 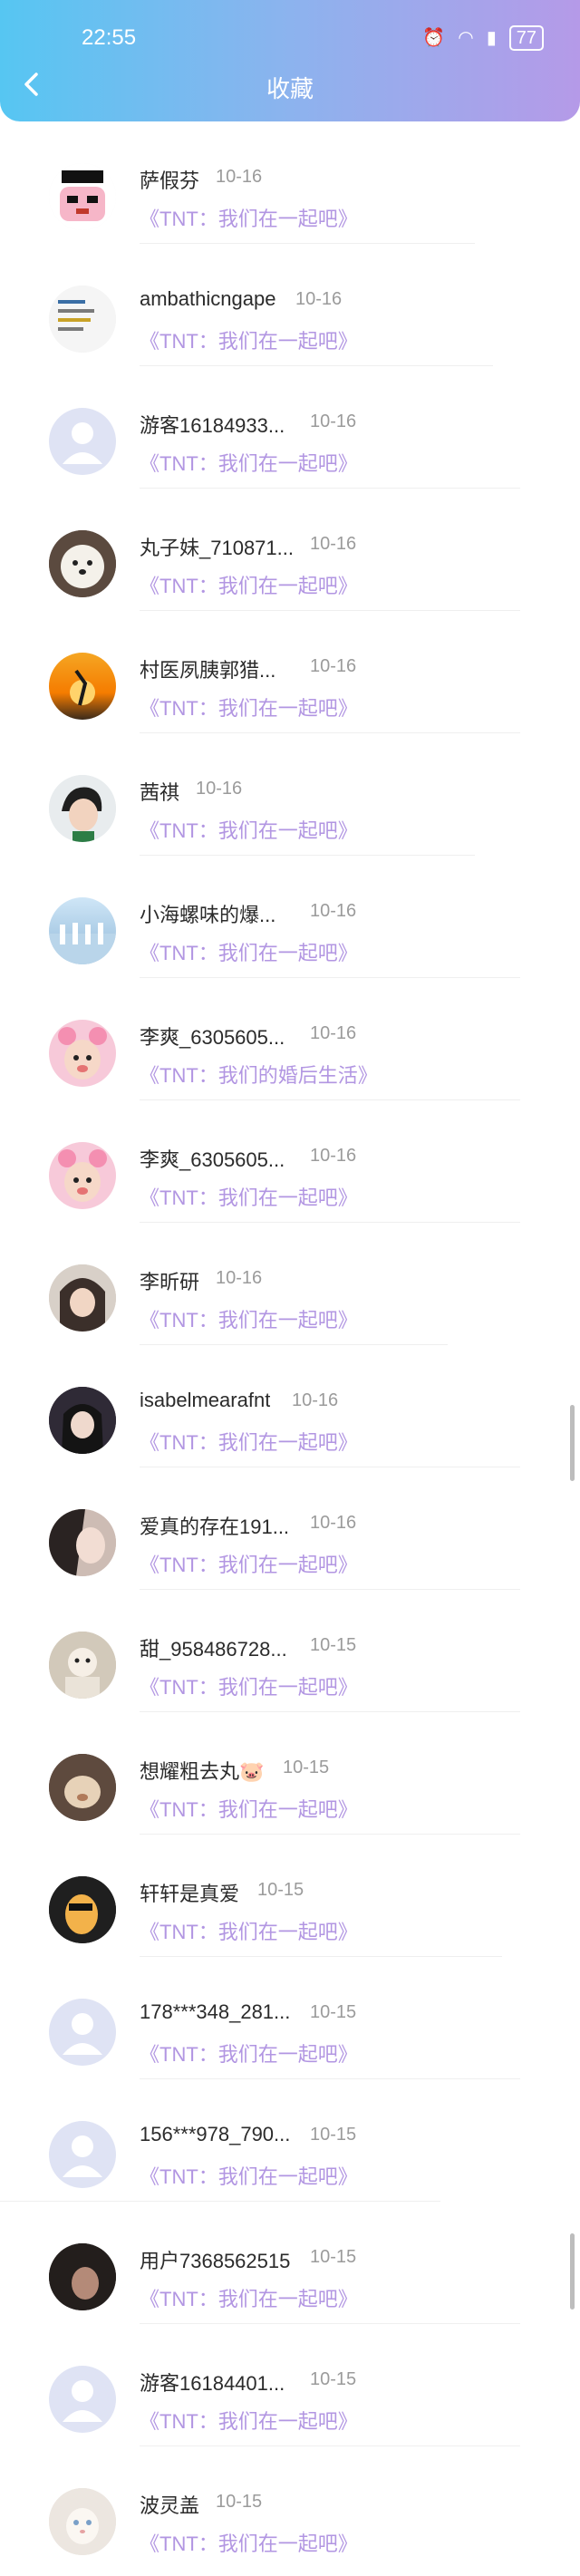 I want to click on header: 22:55 ⏰ ◠ ▮ 77 收藏, so click(x=290, y=60).